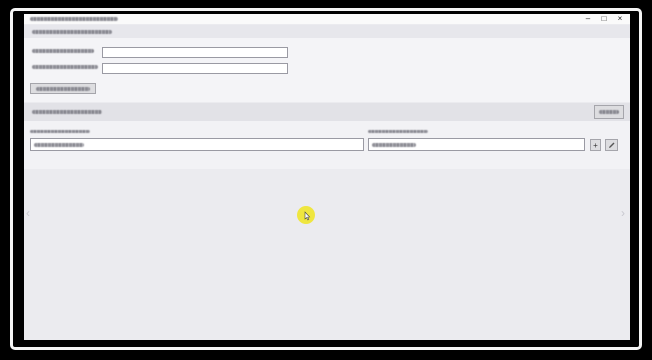  I want to click on field1-label, so click(63, 51).